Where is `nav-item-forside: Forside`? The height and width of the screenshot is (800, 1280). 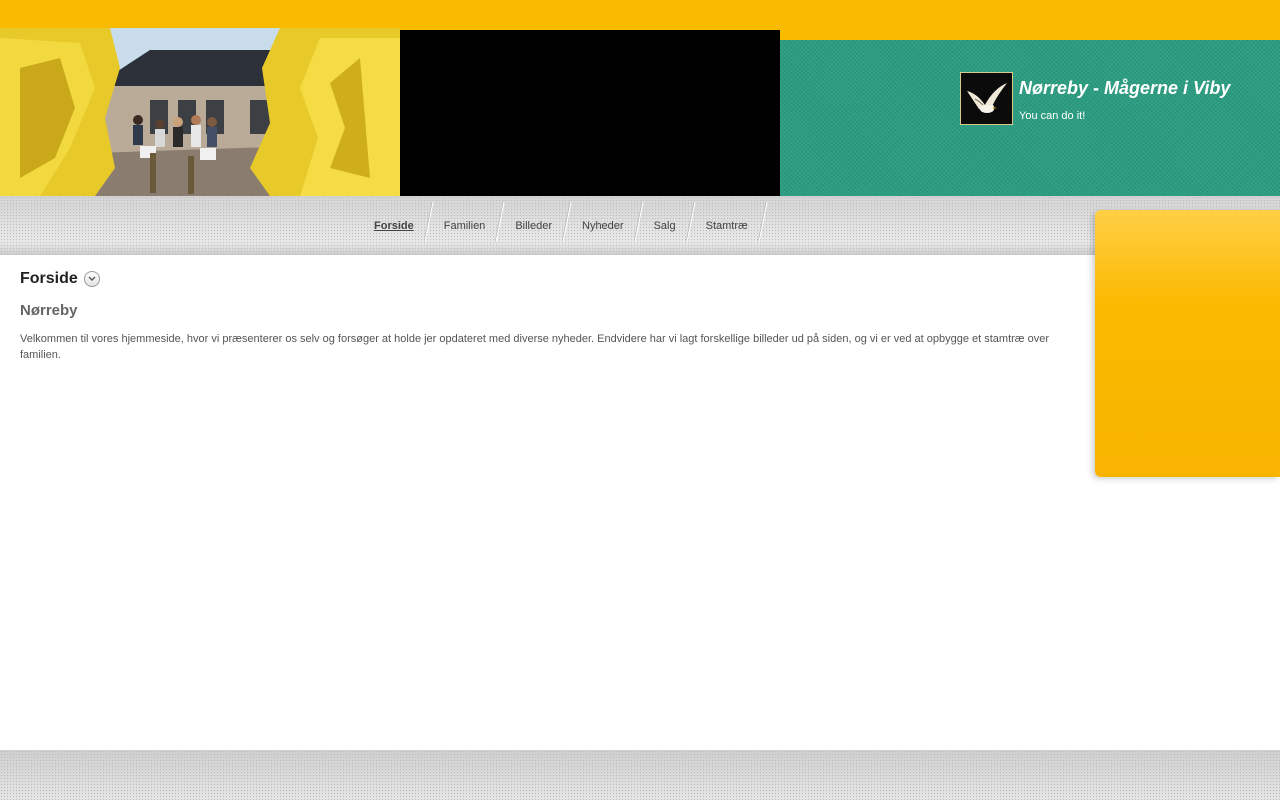
nav-item-forside: Forside is located at coordinates (394, 226).